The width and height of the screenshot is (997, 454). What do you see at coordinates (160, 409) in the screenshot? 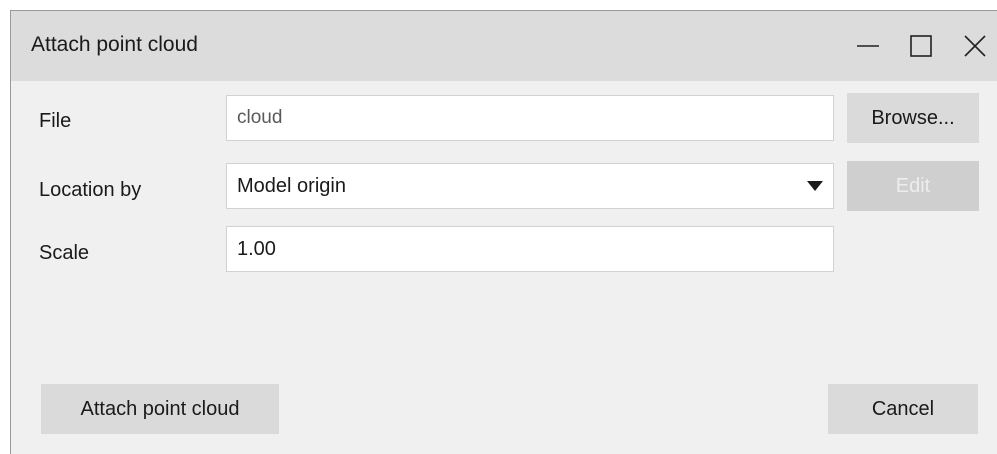
I see `attach-point-cloud-button: Attach point cloud` at bounding box center [160, 409].